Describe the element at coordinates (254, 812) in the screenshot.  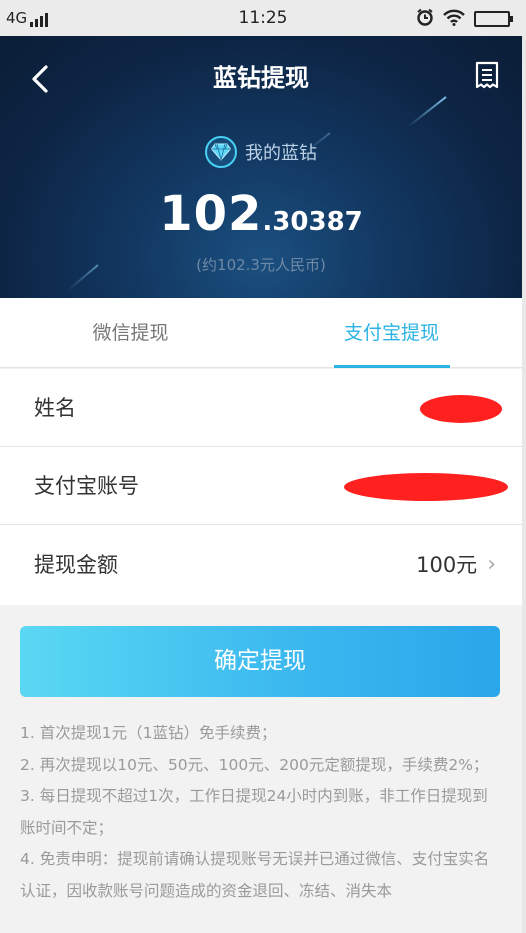
I see `rule-item: 3. 每日提现不超过1次，工作日提现24小时内到账，非工作日提现到账时间不定；` at that location.